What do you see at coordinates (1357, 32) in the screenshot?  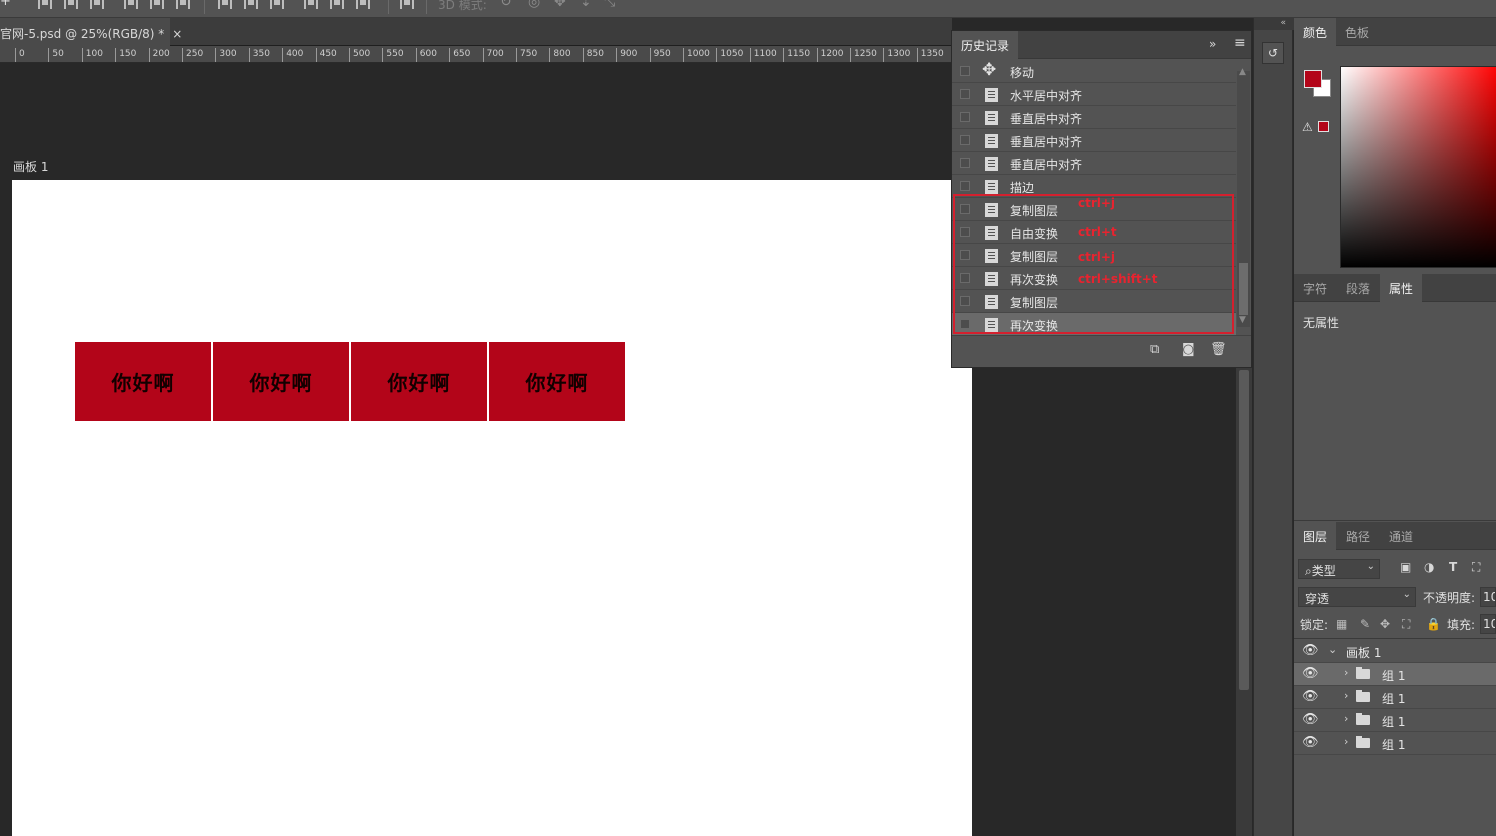 I see `tab-swatches: 色板` at bounding box center [1357, 32].